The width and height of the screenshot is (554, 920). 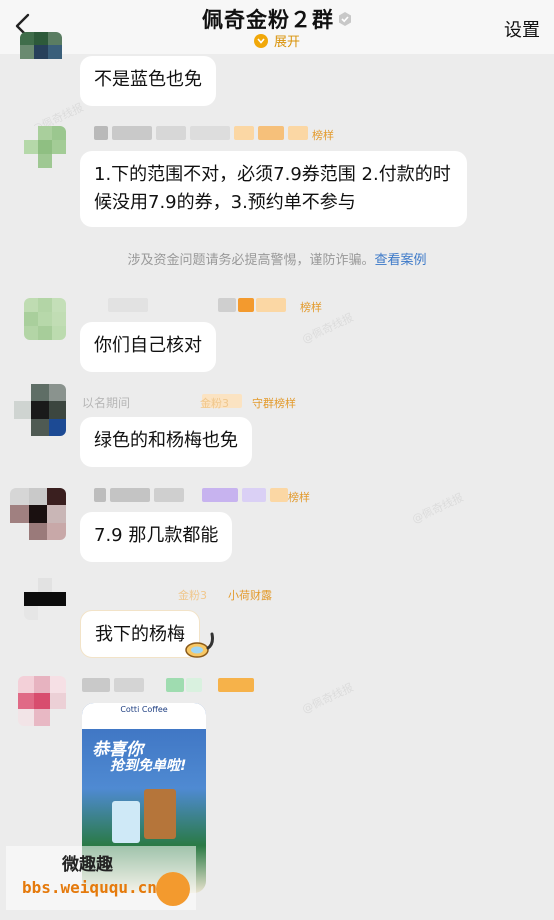 I want to click on message-bubble: 你们自己核对, so click(x=148, y=347).